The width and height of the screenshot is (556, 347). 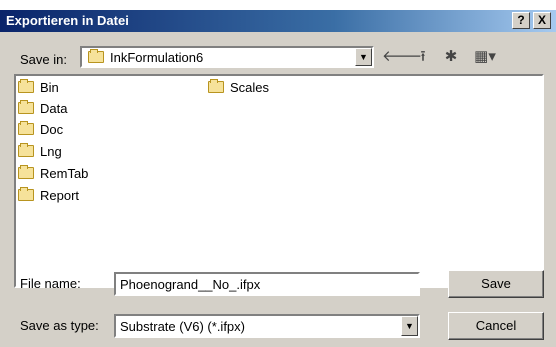 I want to click on save-as-type-value: Substrate (V6) (*.ifpx), so click(x=182, y=326).